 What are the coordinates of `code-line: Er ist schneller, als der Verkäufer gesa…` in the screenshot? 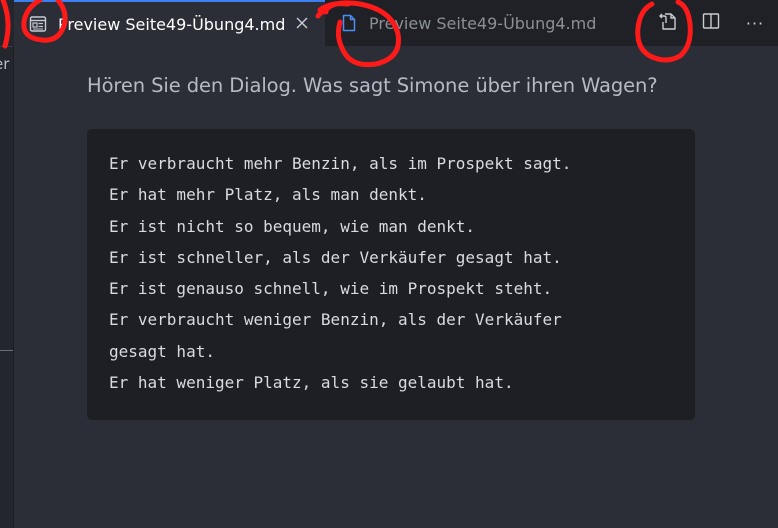 It's located at (335, 257).